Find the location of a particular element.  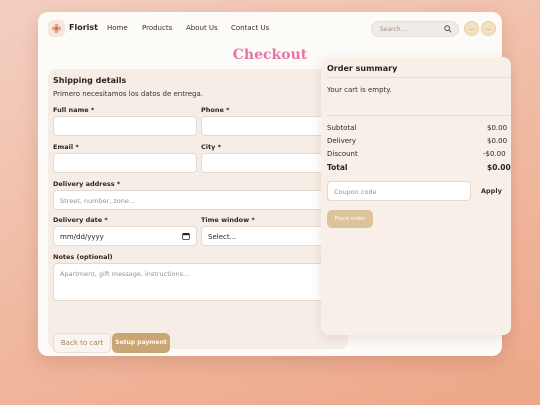

time-window-label: Time window * is located at coordinates (228, 220).